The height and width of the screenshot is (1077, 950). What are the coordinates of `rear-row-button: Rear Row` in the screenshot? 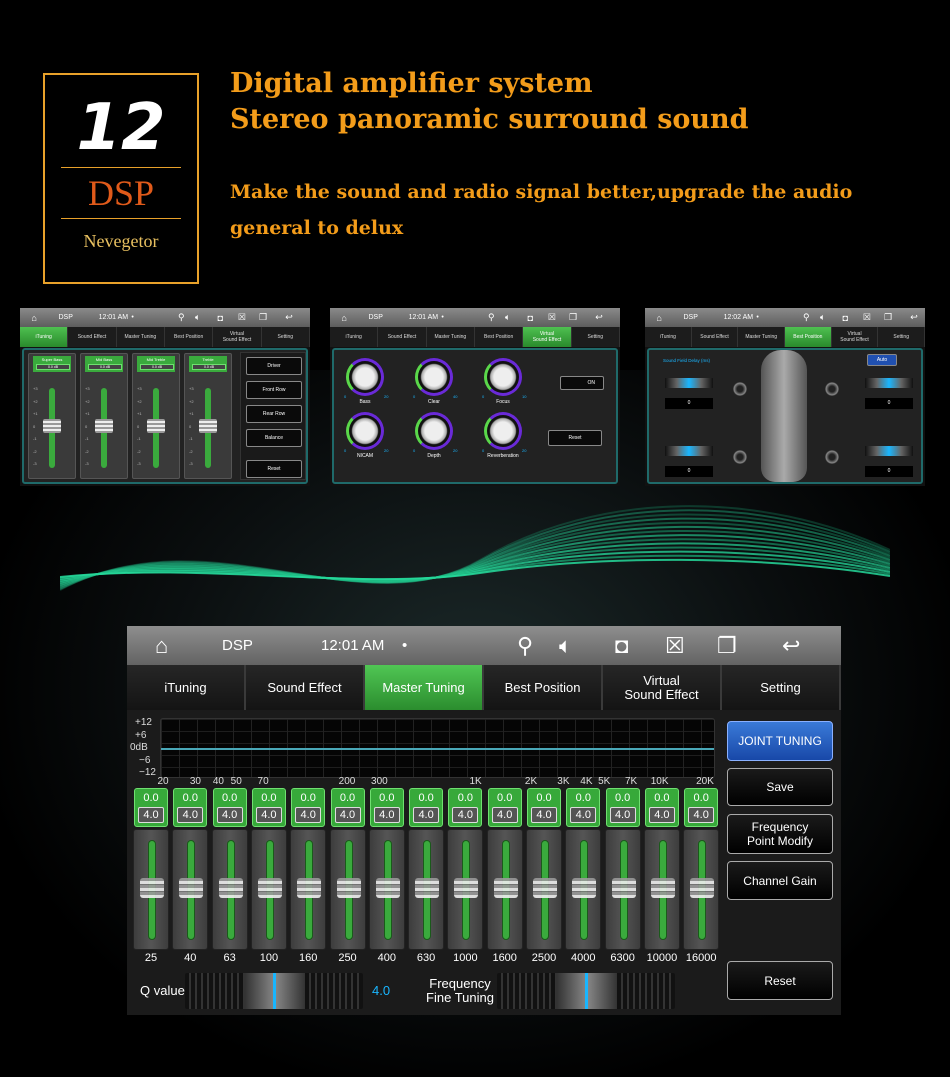 It's located at (274, 414).